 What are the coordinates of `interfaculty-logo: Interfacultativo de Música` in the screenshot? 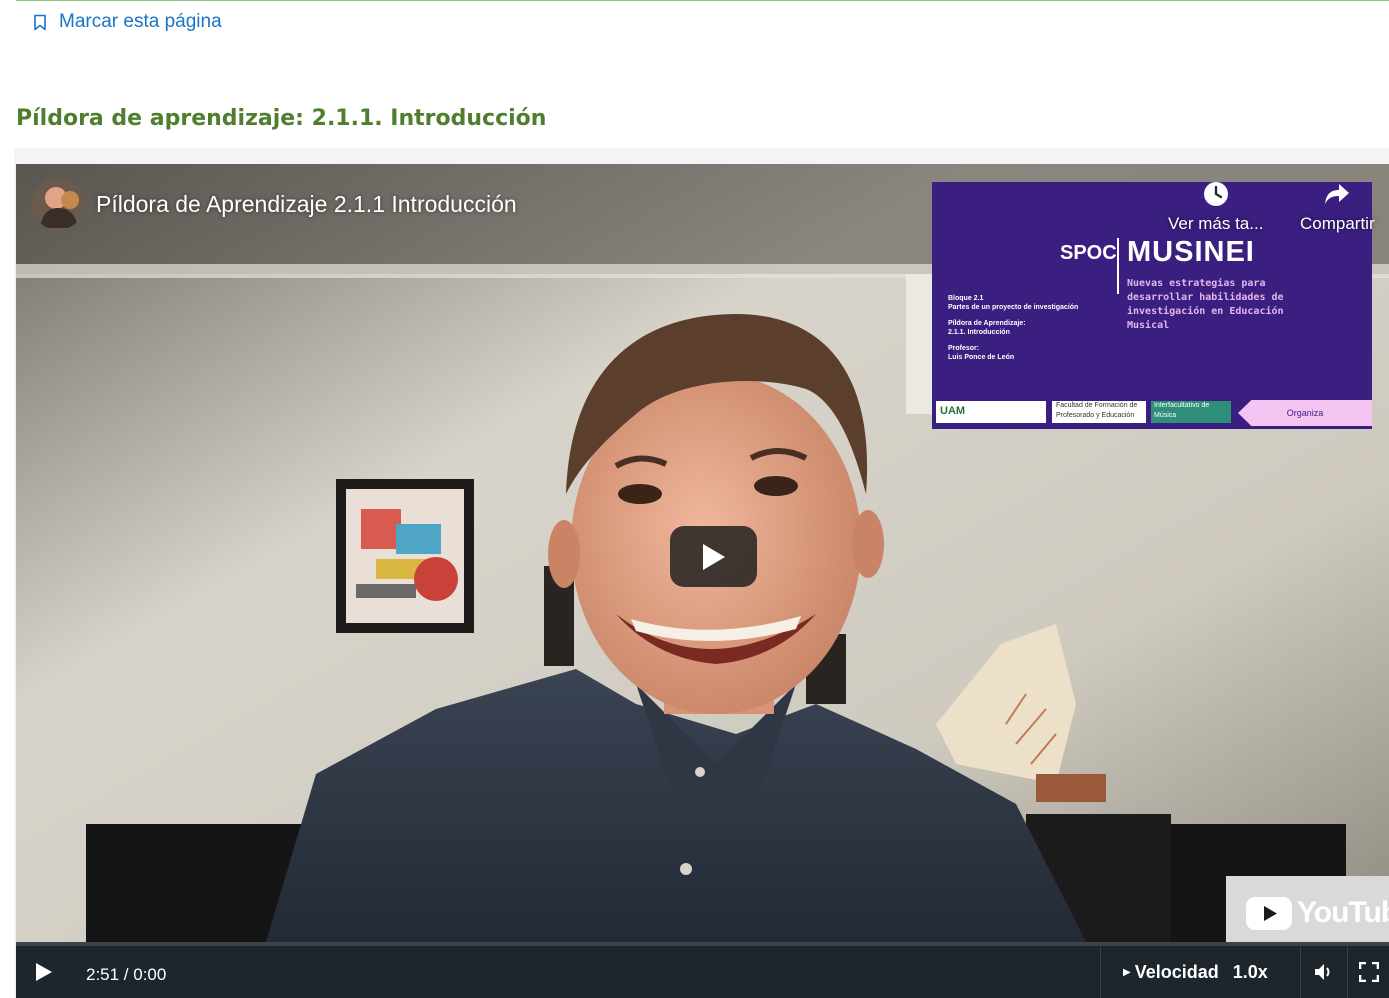 It's located at (1191, 412).